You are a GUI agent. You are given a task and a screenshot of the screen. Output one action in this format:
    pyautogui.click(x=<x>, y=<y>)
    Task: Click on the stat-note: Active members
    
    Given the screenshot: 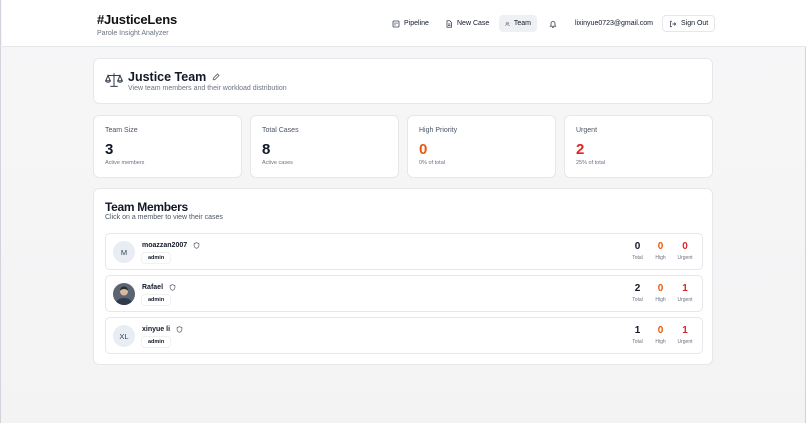 What is the action you would take?
    pyautogui.click(x=125, y=163)
    